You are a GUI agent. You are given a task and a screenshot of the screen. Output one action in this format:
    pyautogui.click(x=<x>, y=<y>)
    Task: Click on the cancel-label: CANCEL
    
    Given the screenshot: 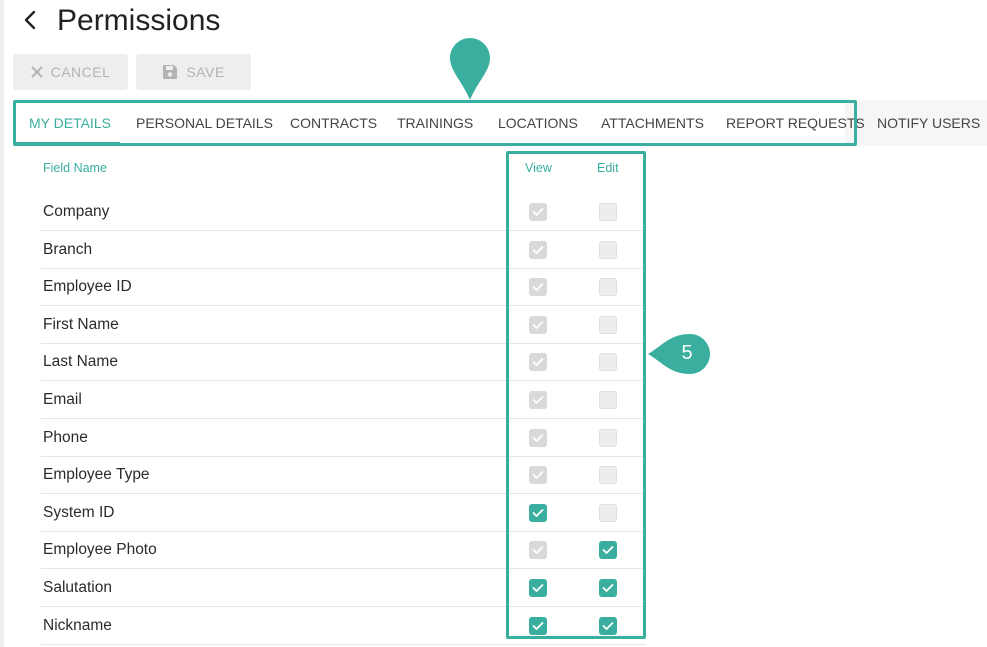 What is the action you would take?
    pyautogui.click(x=80, y=72)
    